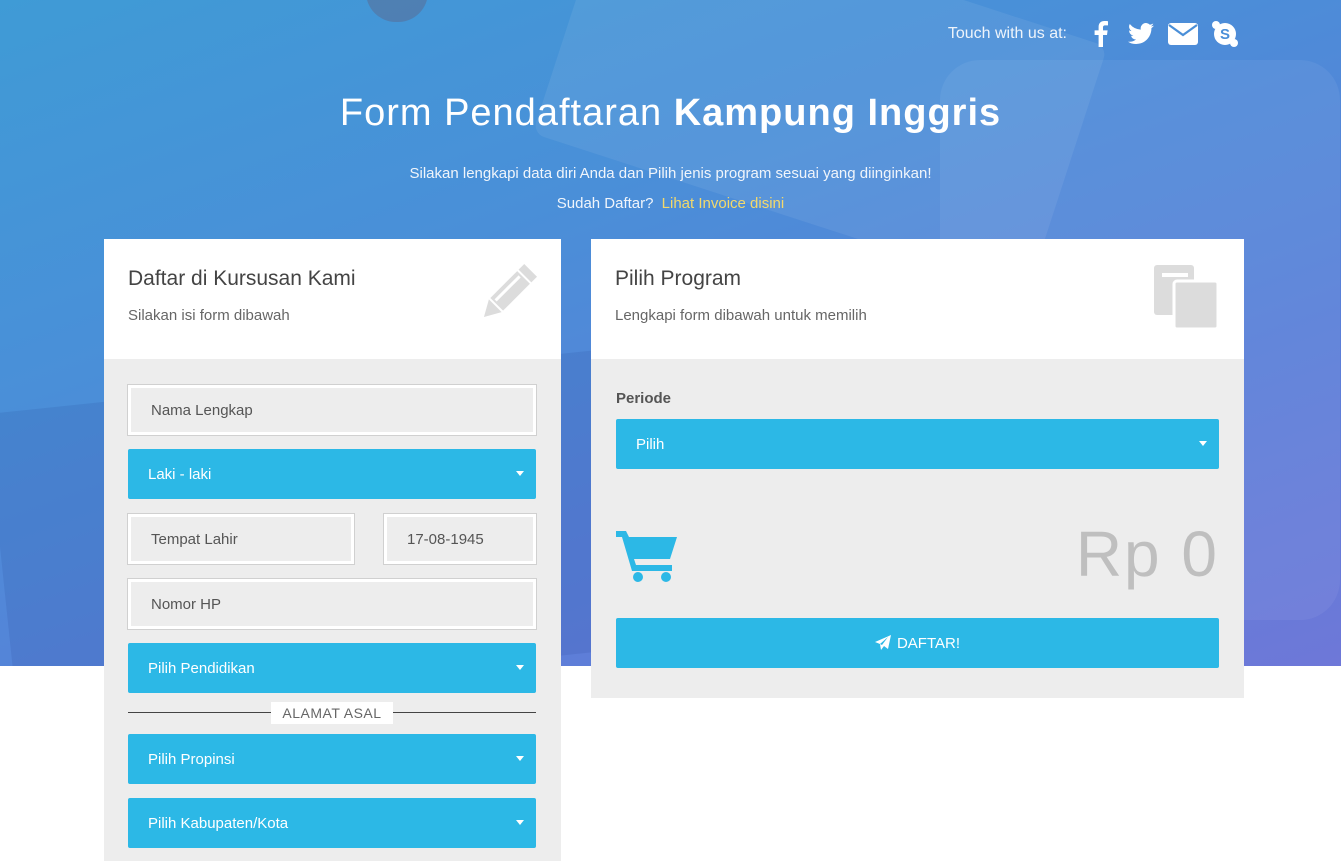  What do you see at coordinates (209, 315) in the screenshot?
I see `register-panel-subtitle: Silakan isi form dibawah` at bounding box center [209, 315].